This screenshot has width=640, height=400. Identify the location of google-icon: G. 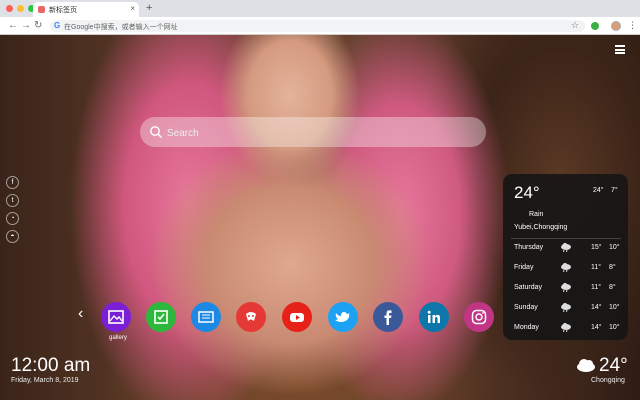
(57, 25).